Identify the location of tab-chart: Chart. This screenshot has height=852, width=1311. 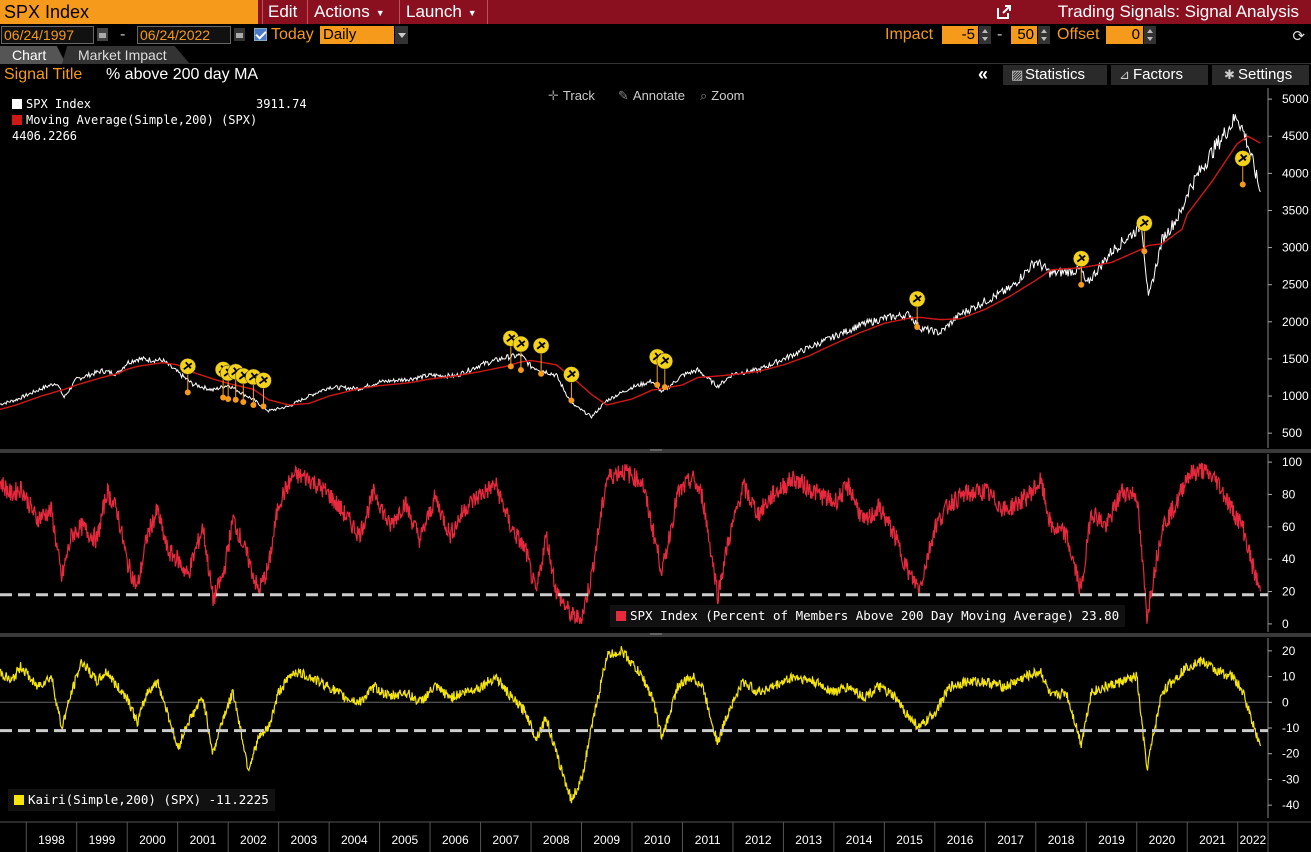
(33, 55).